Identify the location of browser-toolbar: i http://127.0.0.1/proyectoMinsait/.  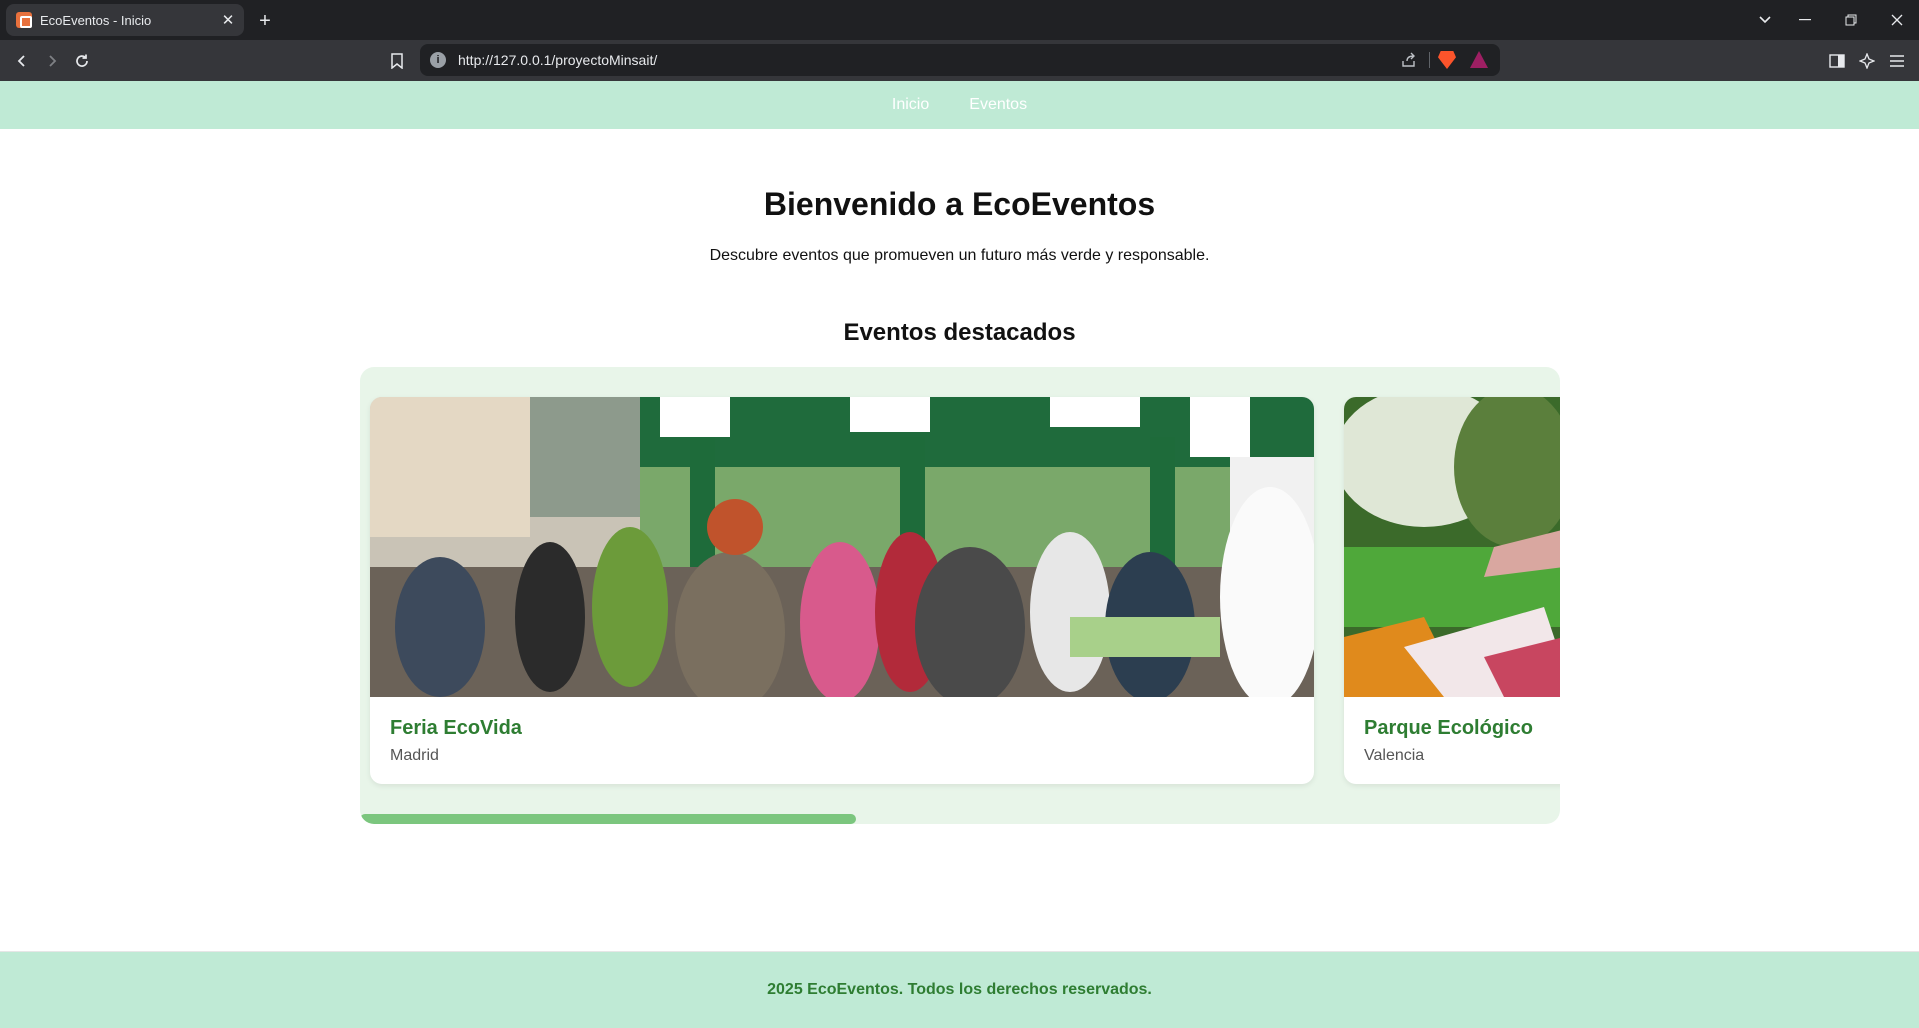
(959, 60).